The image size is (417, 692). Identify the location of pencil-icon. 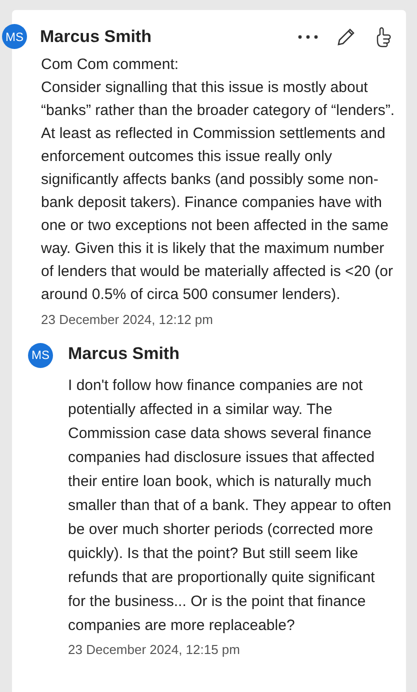
(346, 37).